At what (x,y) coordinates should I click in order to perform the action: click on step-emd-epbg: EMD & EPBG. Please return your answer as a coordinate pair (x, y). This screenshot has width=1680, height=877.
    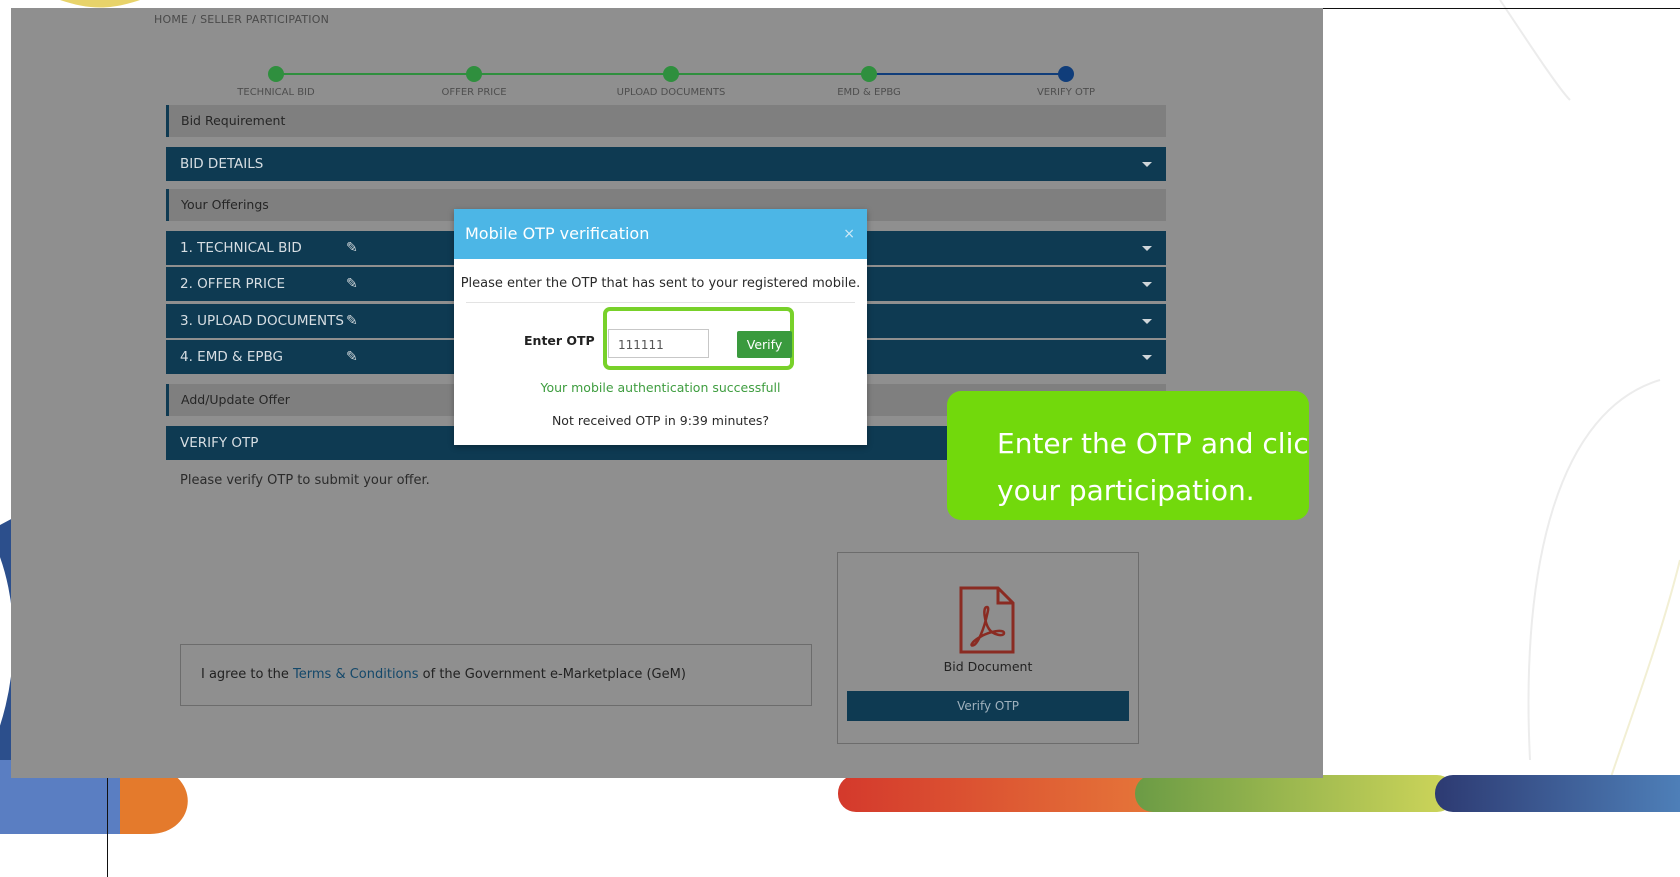
    Looking at the image, I should click on (869, 82).